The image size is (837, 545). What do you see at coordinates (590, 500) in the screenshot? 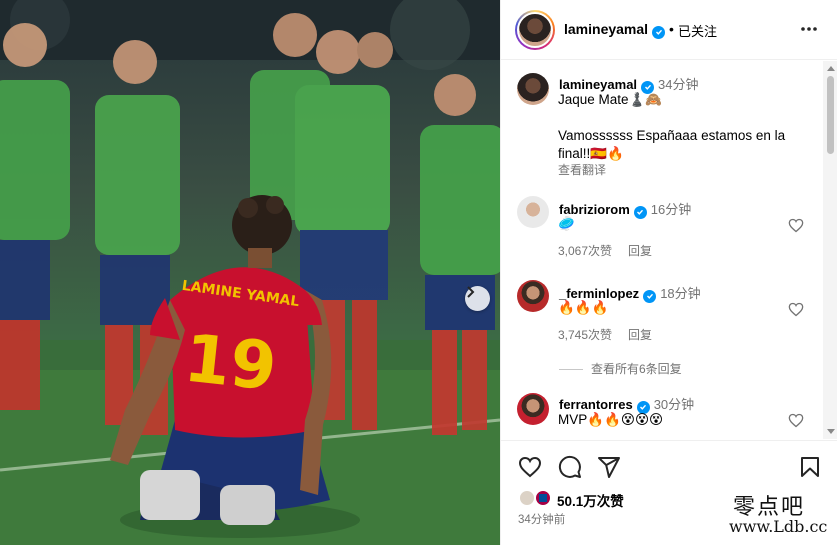
I see `likes-count: 50.1万次赞` at bounding box center [590, 500].